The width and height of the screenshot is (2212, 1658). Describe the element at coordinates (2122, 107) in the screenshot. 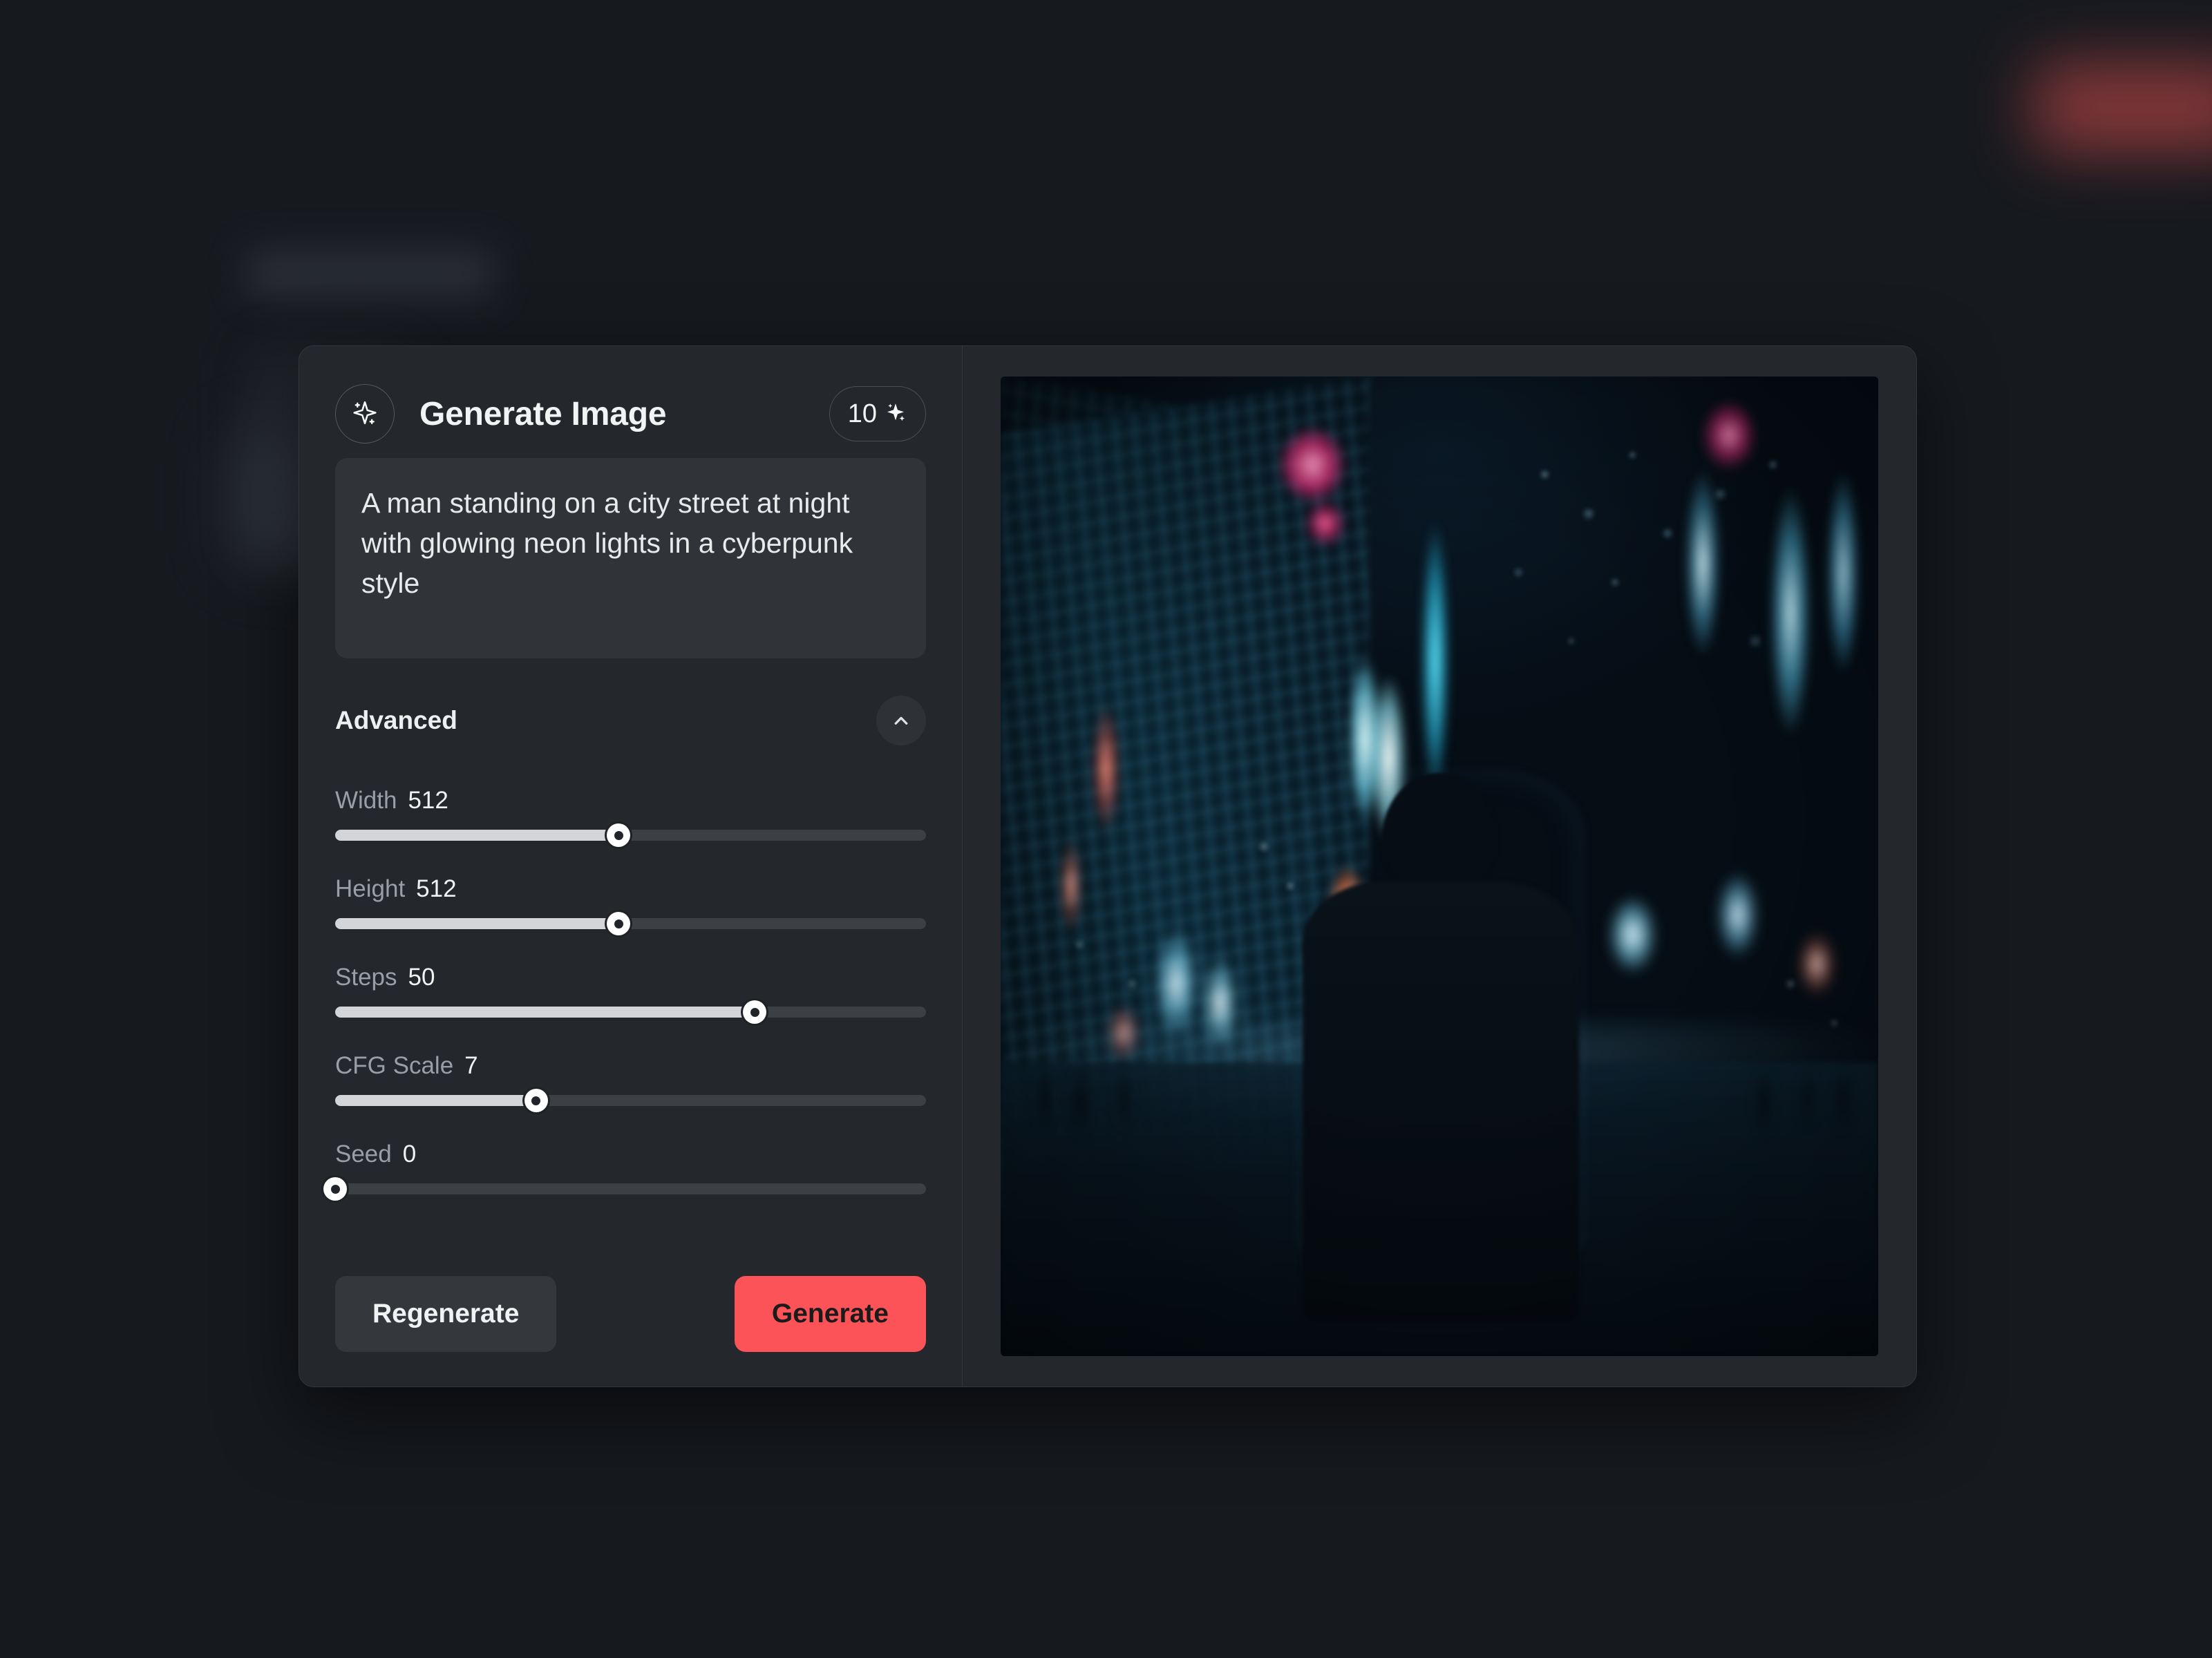

I see `background-red-accent-blur` at that location.